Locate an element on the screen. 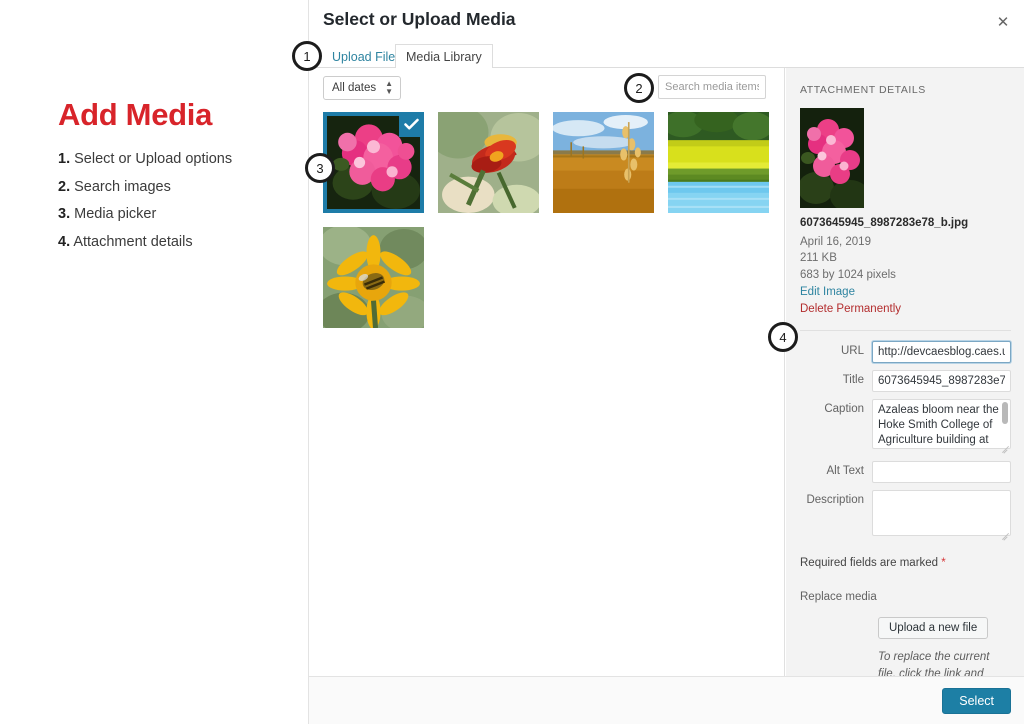 Image resolution: width=1024 pixels, height=724 pixels. callout-marker-2: 2 is located at coordinates (639, 88).